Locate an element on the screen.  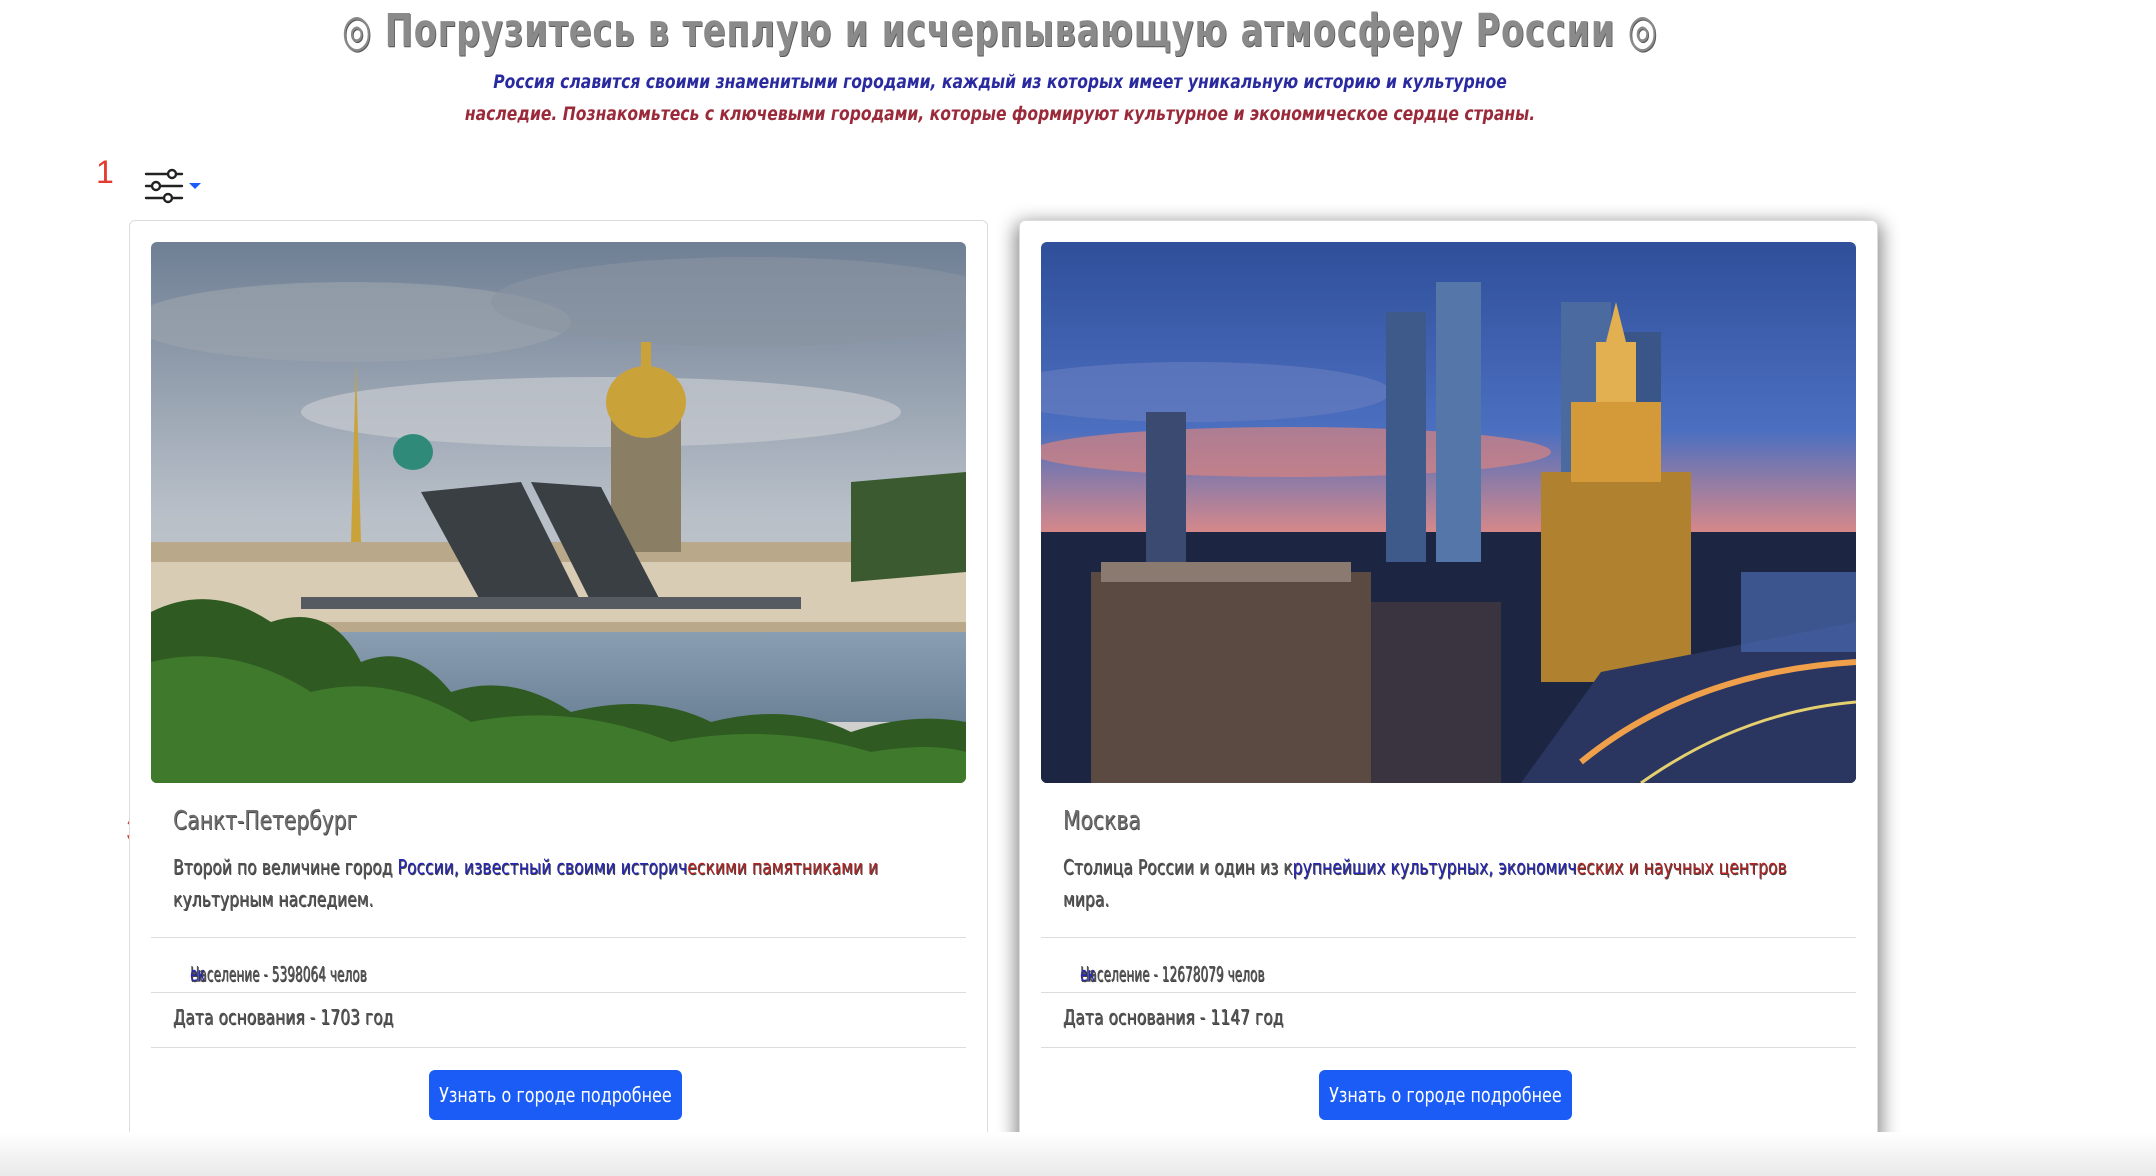
population-row: Население - 12678079 челов ек is located at coordinates (1448, 964).